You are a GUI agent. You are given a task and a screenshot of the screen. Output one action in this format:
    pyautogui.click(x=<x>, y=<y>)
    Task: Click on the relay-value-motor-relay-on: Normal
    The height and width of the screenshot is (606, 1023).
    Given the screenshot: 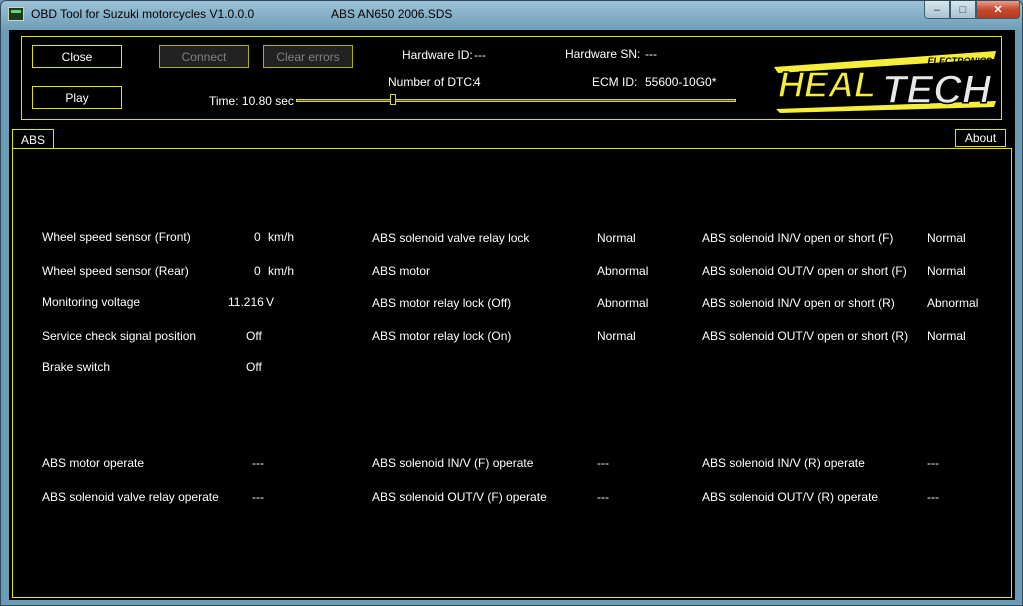 What is the action you would take?
    pyautogui.click(x=616, y=336)
    